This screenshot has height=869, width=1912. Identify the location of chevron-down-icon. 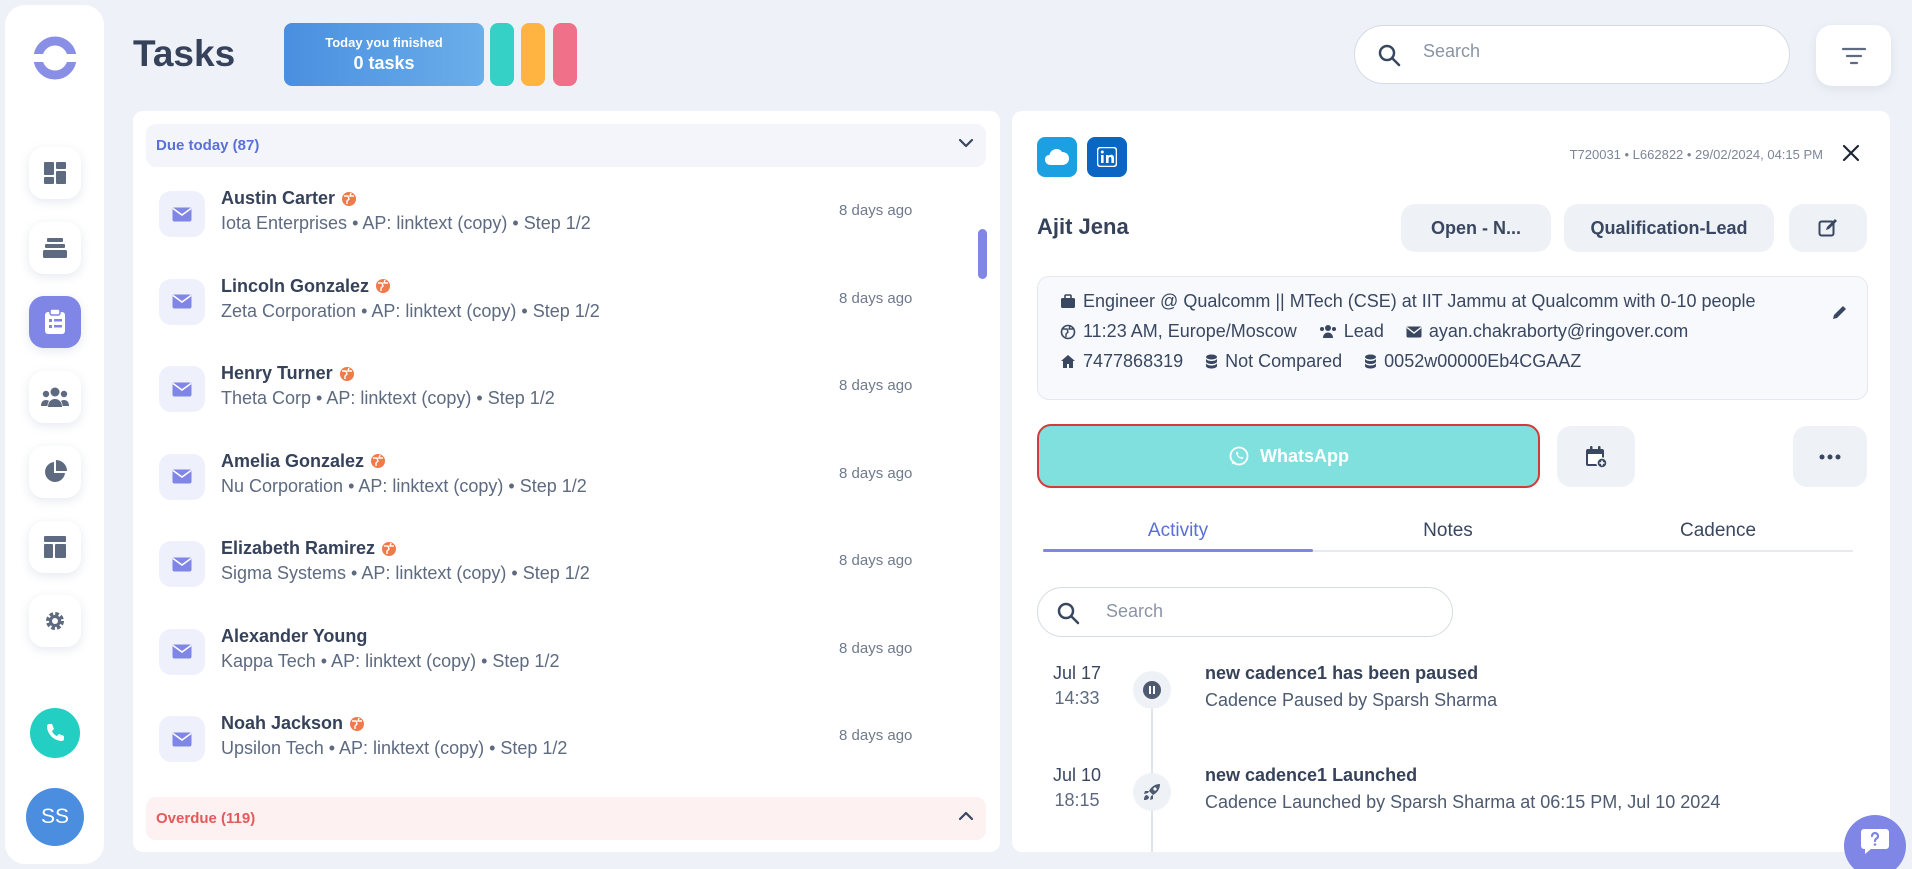
(966, 143).